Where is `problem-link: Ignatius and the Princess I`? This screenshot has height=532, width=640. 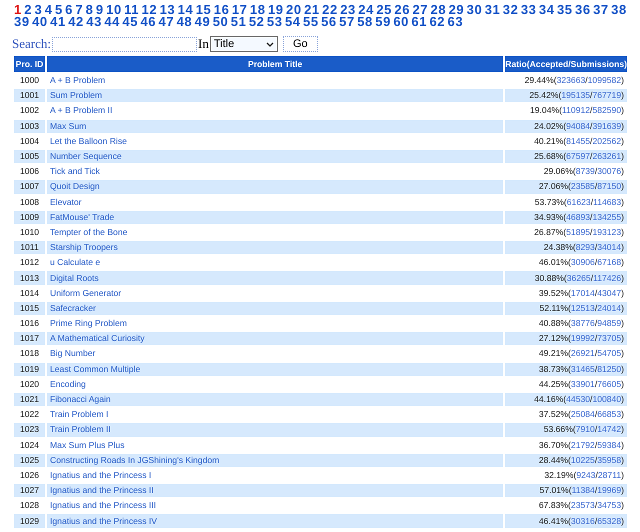
problem-link: Ignatius and the Princess I is located at coordinates (101, 475).